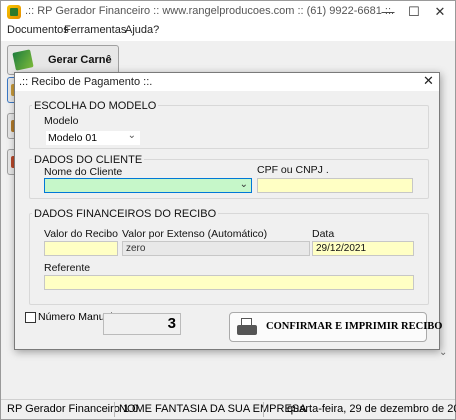 The height and width of the screenshot is (420, 456). Describe the element at coordinates (86, 82) in the screenshot. I see `dialog-title: .:: Recibo de Pagamento ::.` at that location.